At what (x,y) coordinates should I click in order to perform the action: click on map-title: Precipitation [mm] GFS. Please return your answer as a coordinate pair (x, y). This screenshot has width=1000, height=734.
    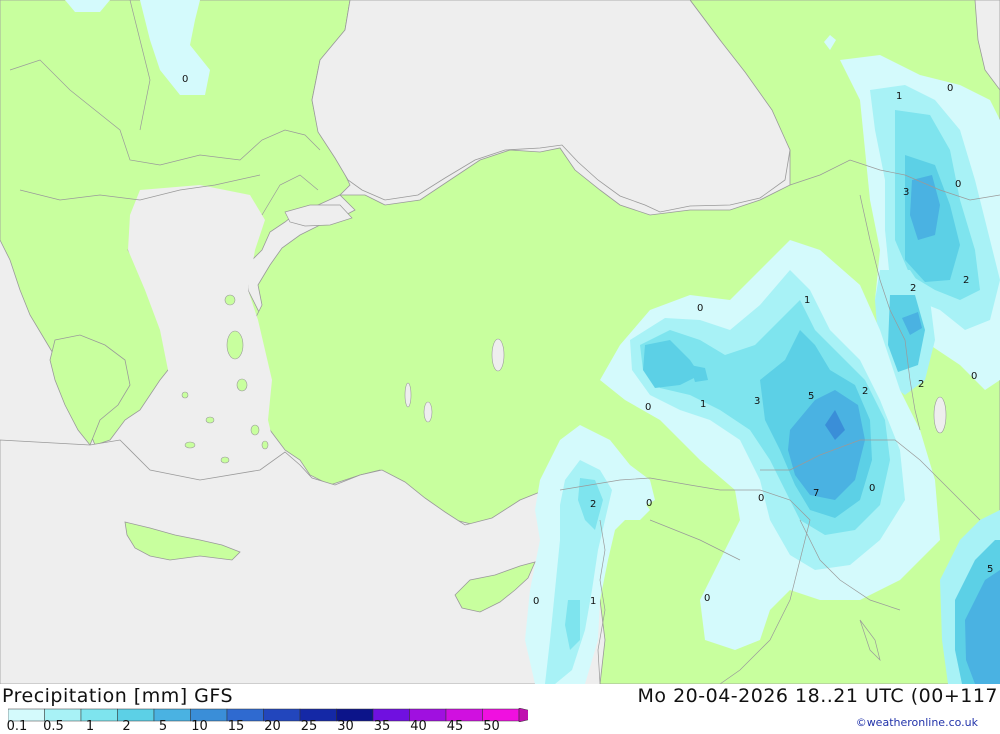
    Looking at the image, I should click on (118, 696).